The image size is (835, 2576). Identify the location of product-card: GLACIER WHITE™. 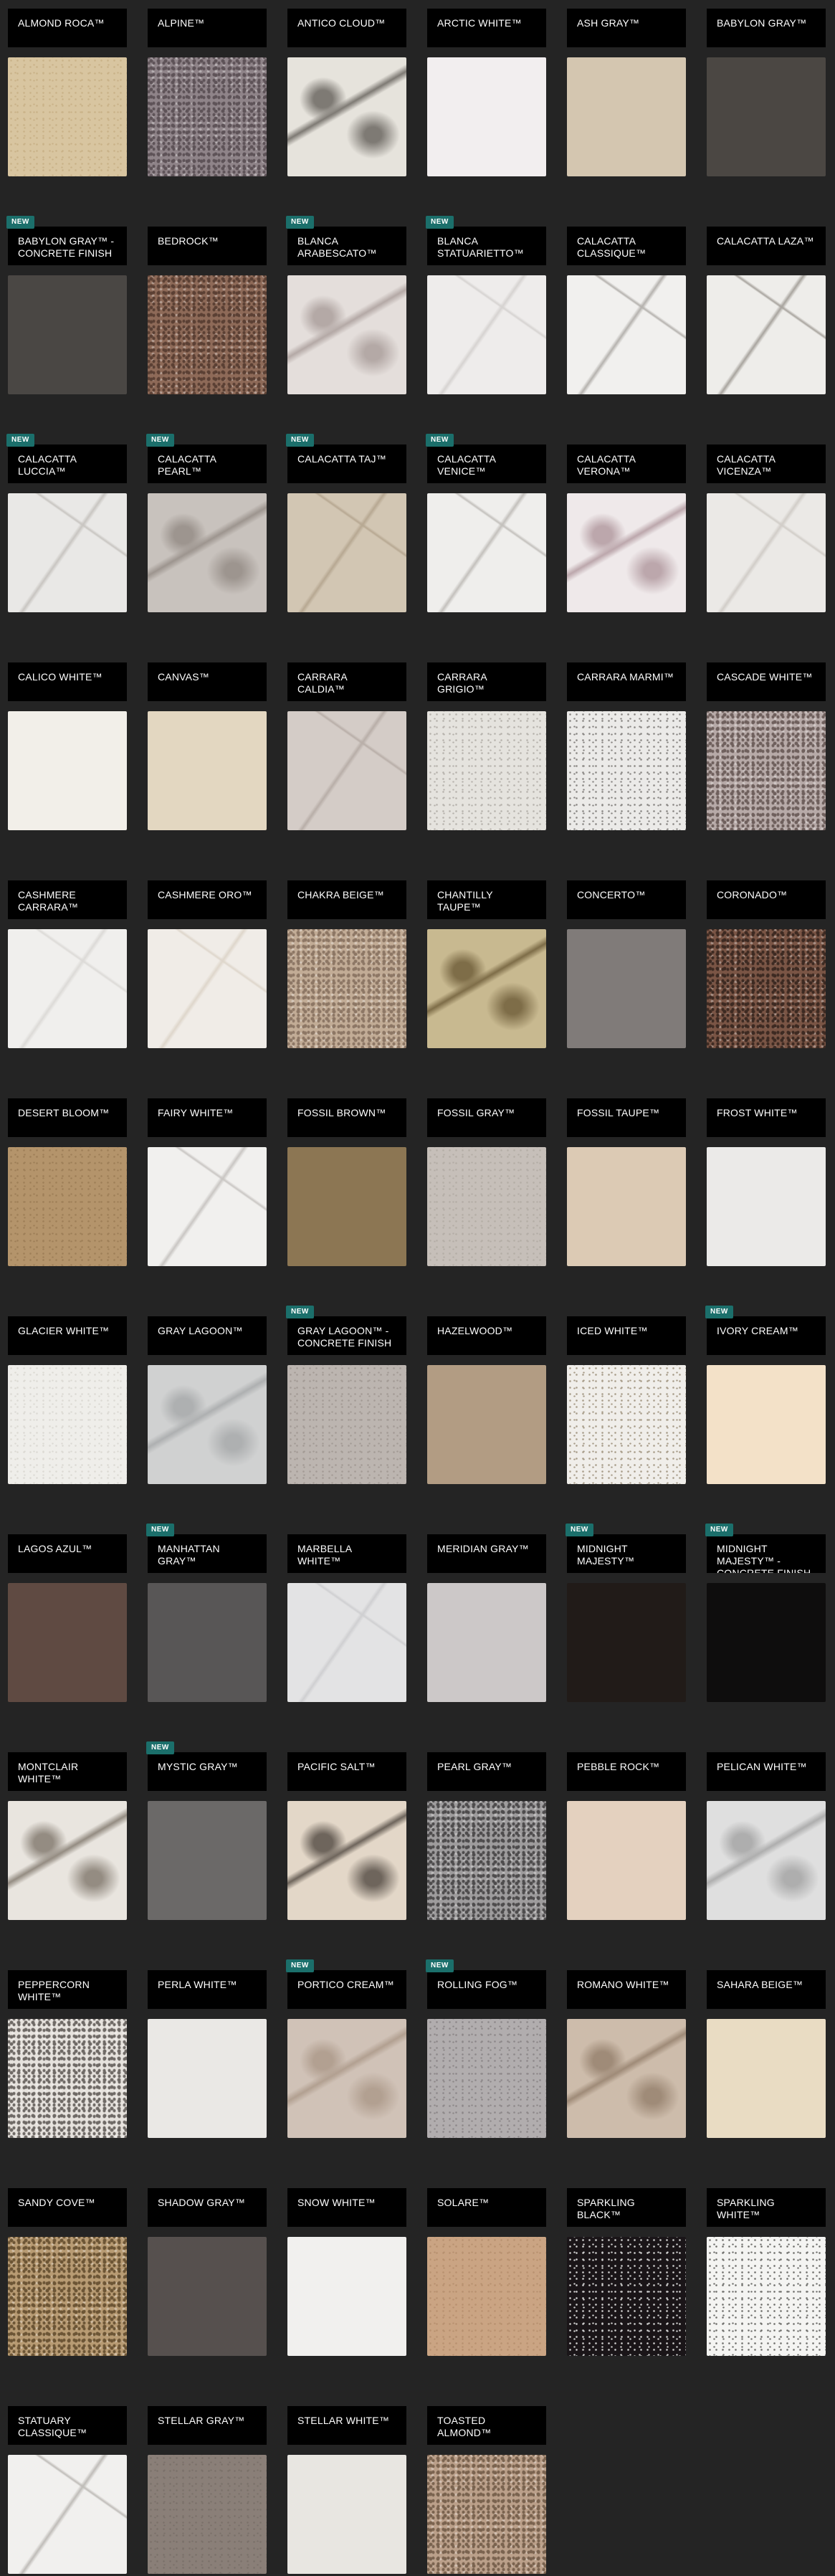
(67, 1400).